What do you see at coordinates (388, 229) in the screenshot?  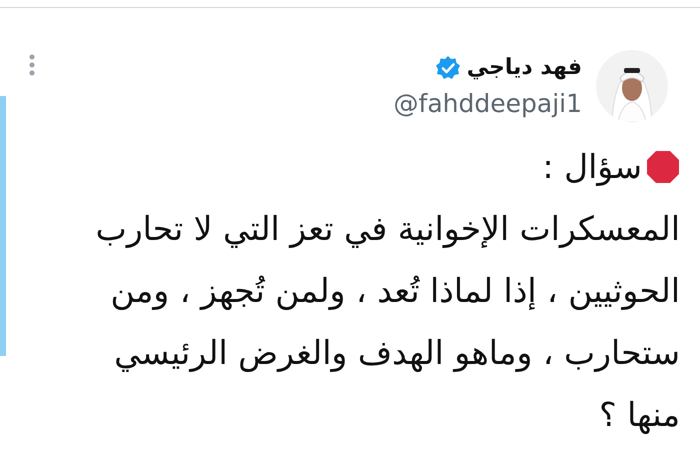 I see `tweet-text-line: المعسكرات الإخوانية في تعز التي لا تحارب` at bounding box center [388, 229].